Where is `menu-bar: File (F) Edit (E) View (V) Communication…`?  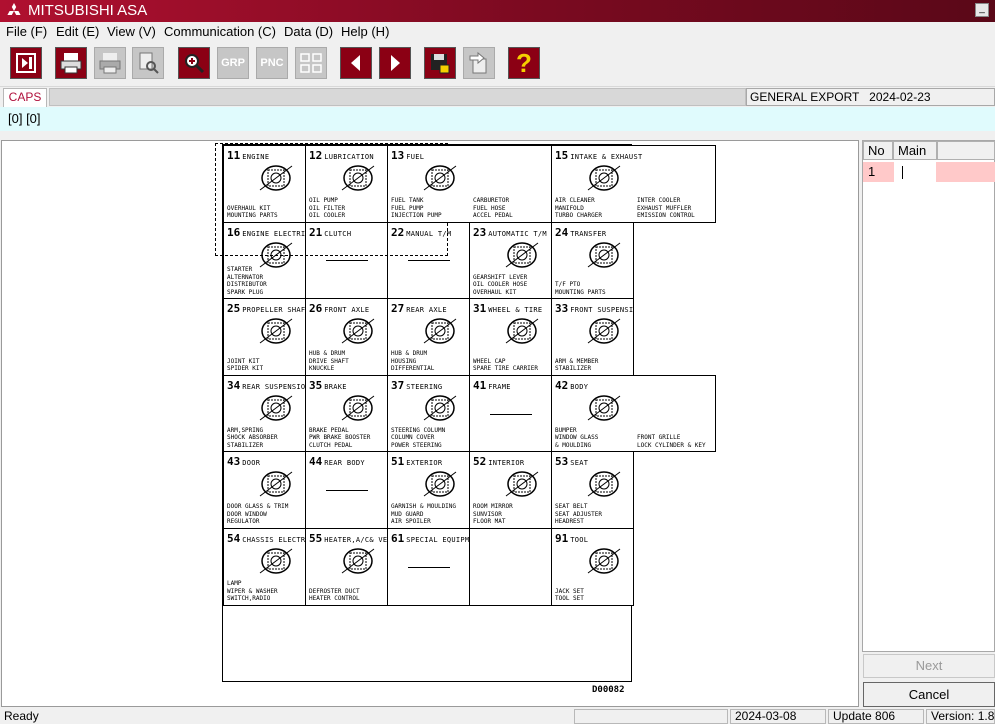 menu-bar: File (F) Edit (E) View (V) Communication… is located at coordinates (497, 32).